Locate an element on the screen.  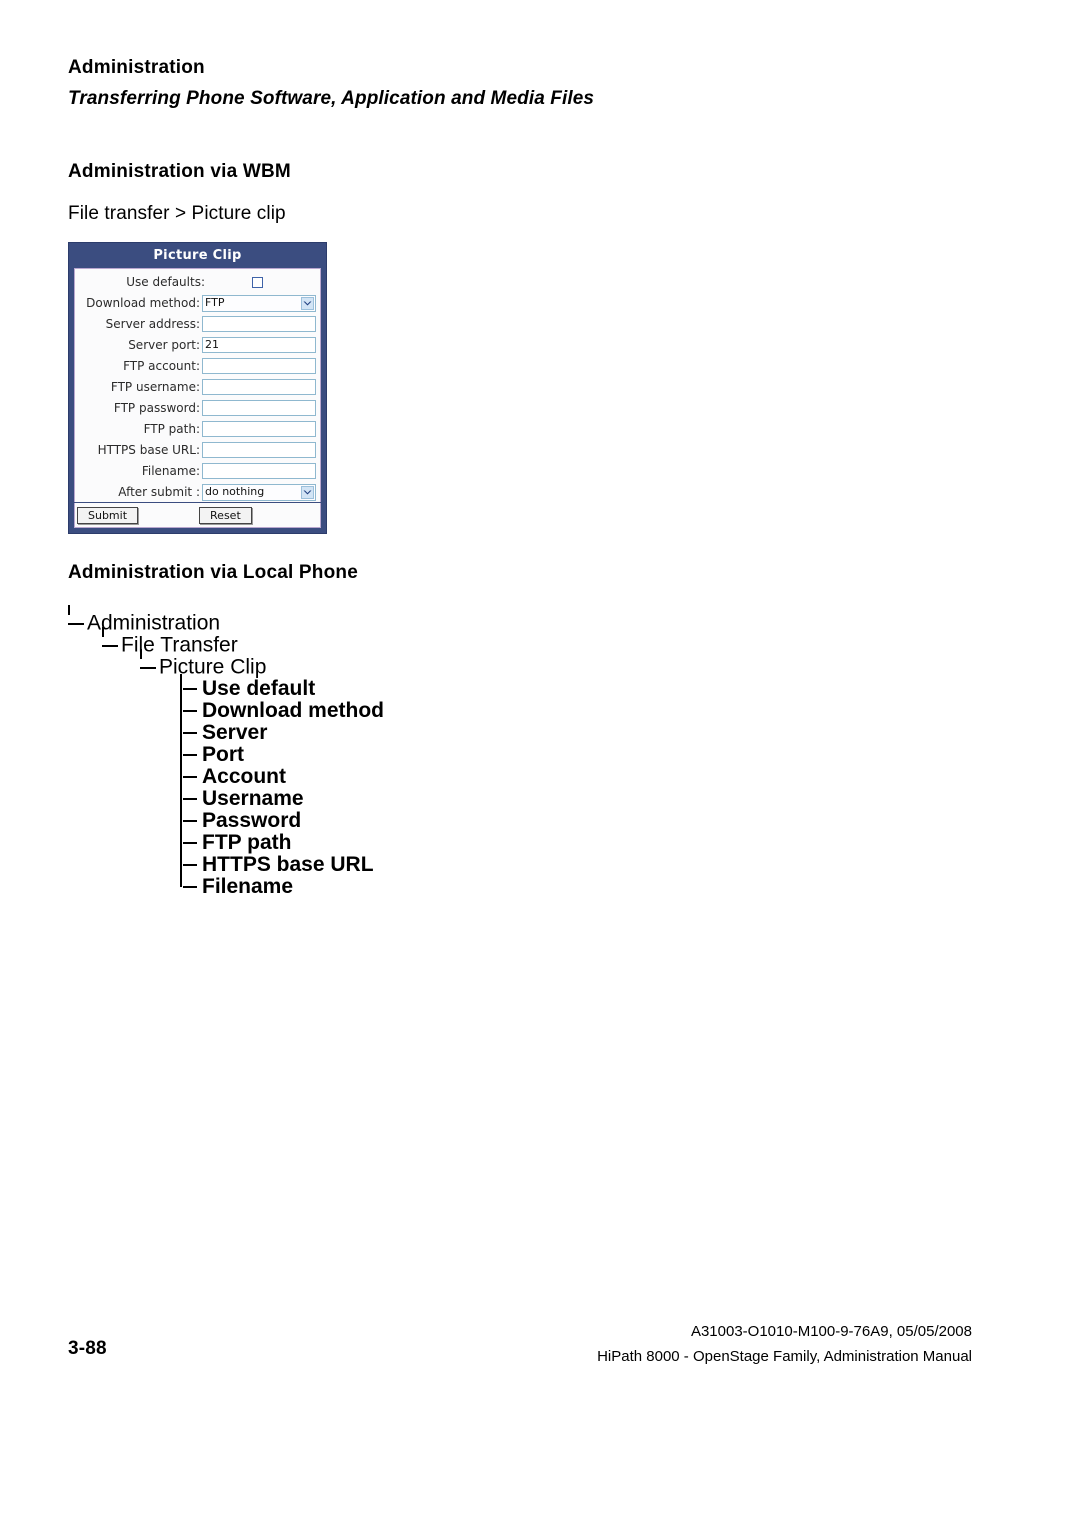
form-row-filename: Filename: is located at coordinates (197, 471).